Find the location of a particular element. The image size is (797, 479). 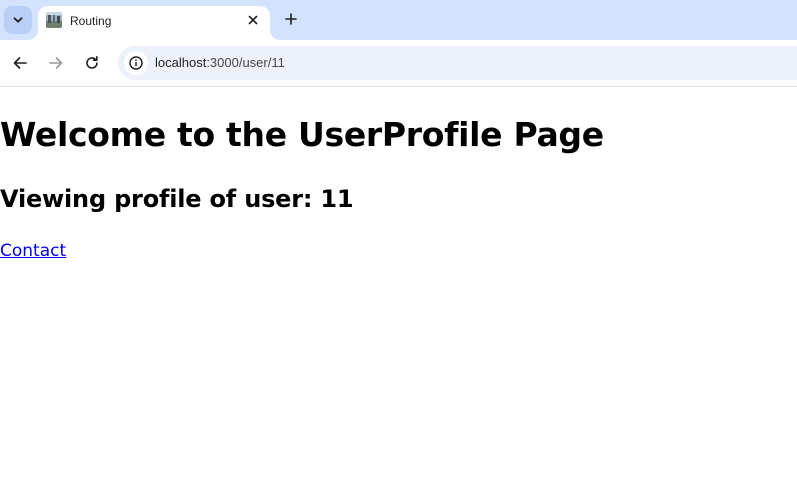

page-subheading: Viewing profile of user: 11 is located at coordinates (177, 199).